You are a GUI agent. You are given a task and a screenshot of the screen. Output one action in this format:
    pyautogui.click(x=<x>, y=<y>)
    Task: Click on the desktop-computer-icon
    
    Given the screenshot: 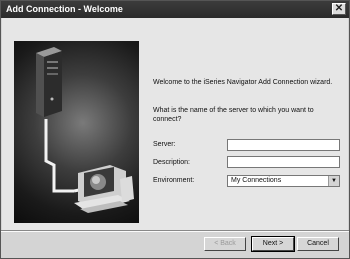 What is the action you would take?
    pyautogui.click(x=104, y=189)
    